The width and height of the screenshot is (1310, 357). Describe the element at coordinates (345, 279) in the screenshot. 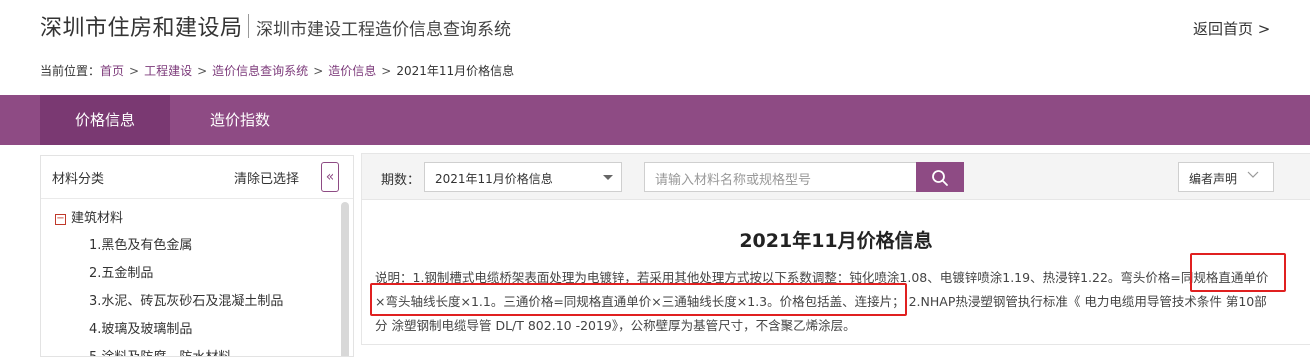

I see `sidebar-scrollbar` at that location.